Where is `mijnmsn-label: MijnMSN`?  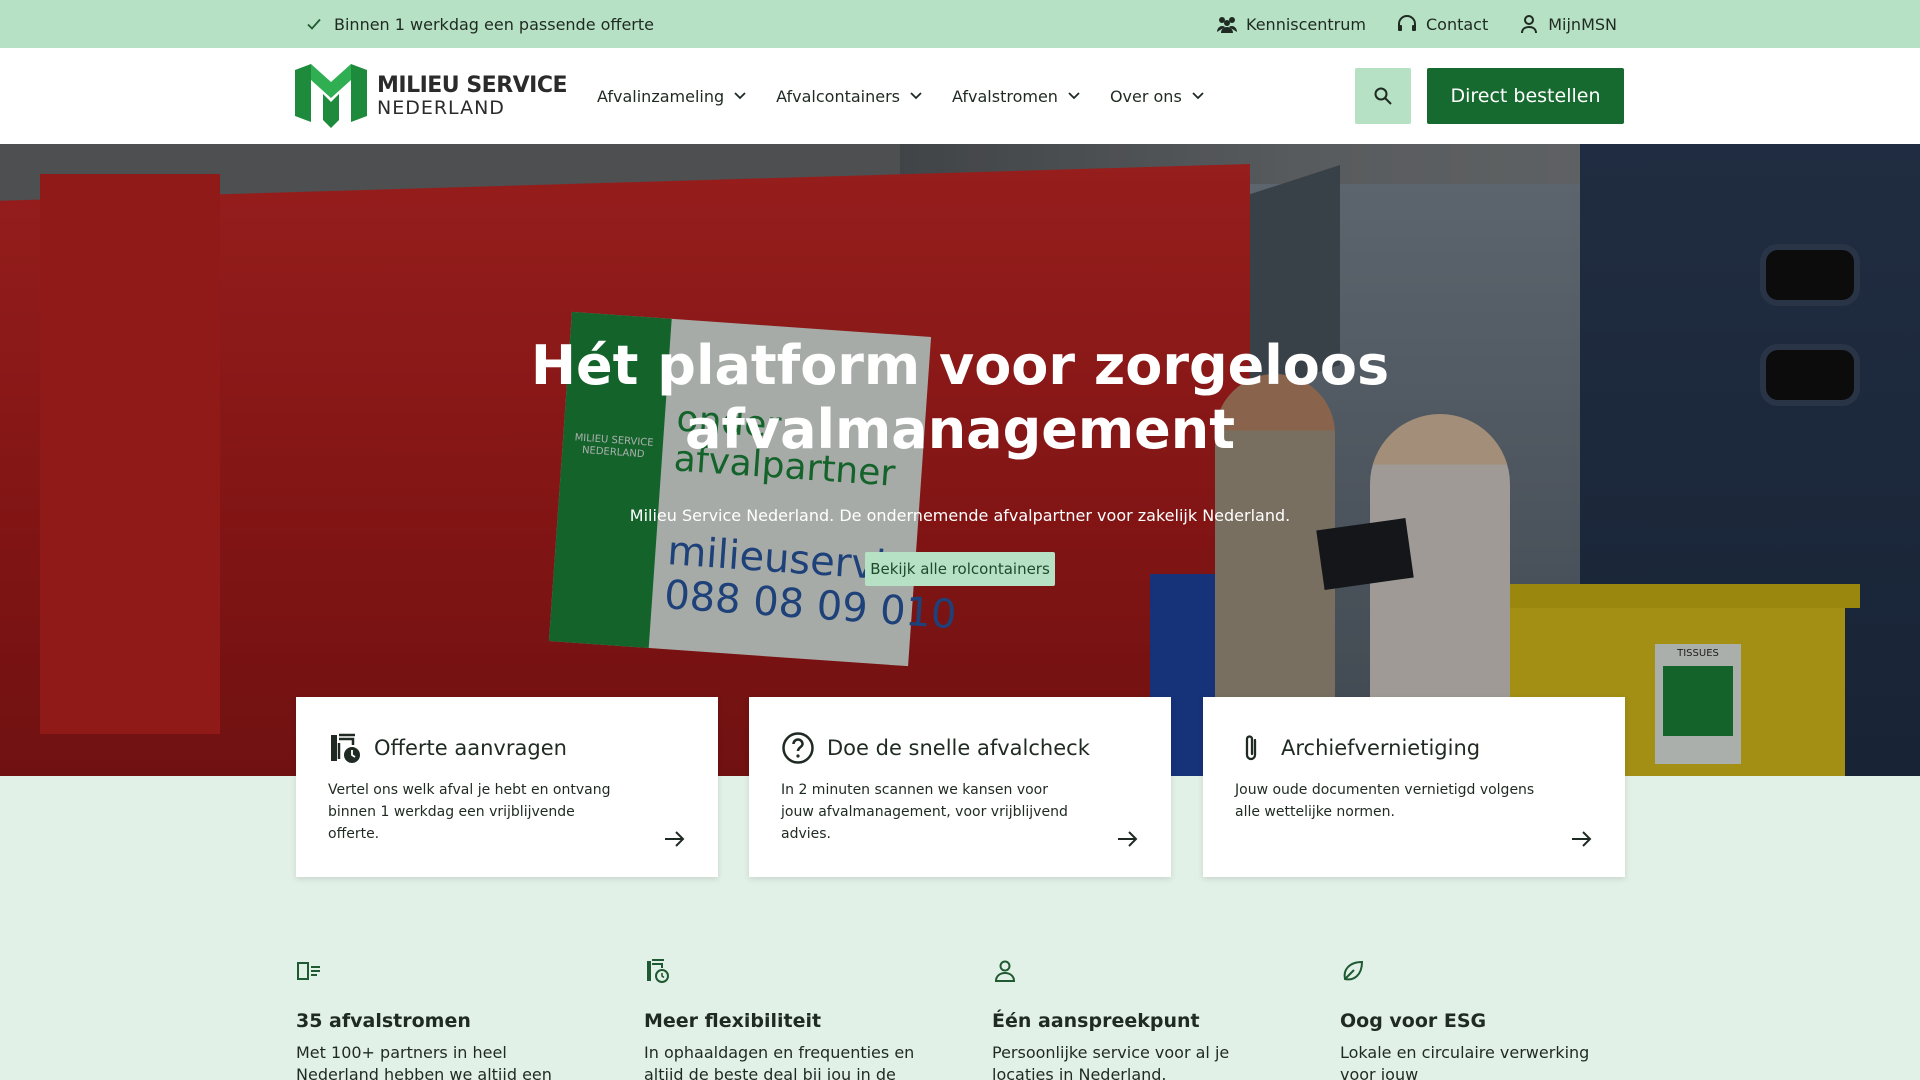 mijnmsn-label: MijnMSN is located at coordinates (1582, 24).